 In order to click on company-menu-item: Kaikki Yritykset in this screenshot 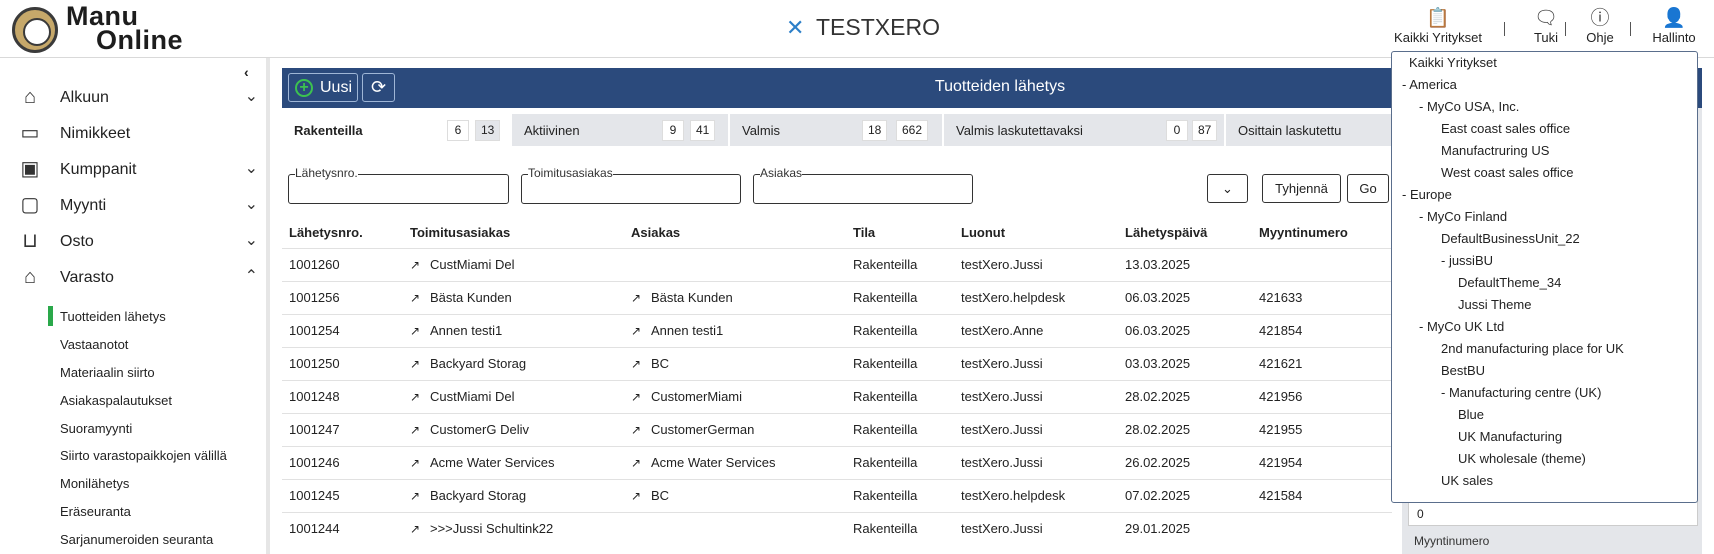, I will do `click(1453, 62)`.